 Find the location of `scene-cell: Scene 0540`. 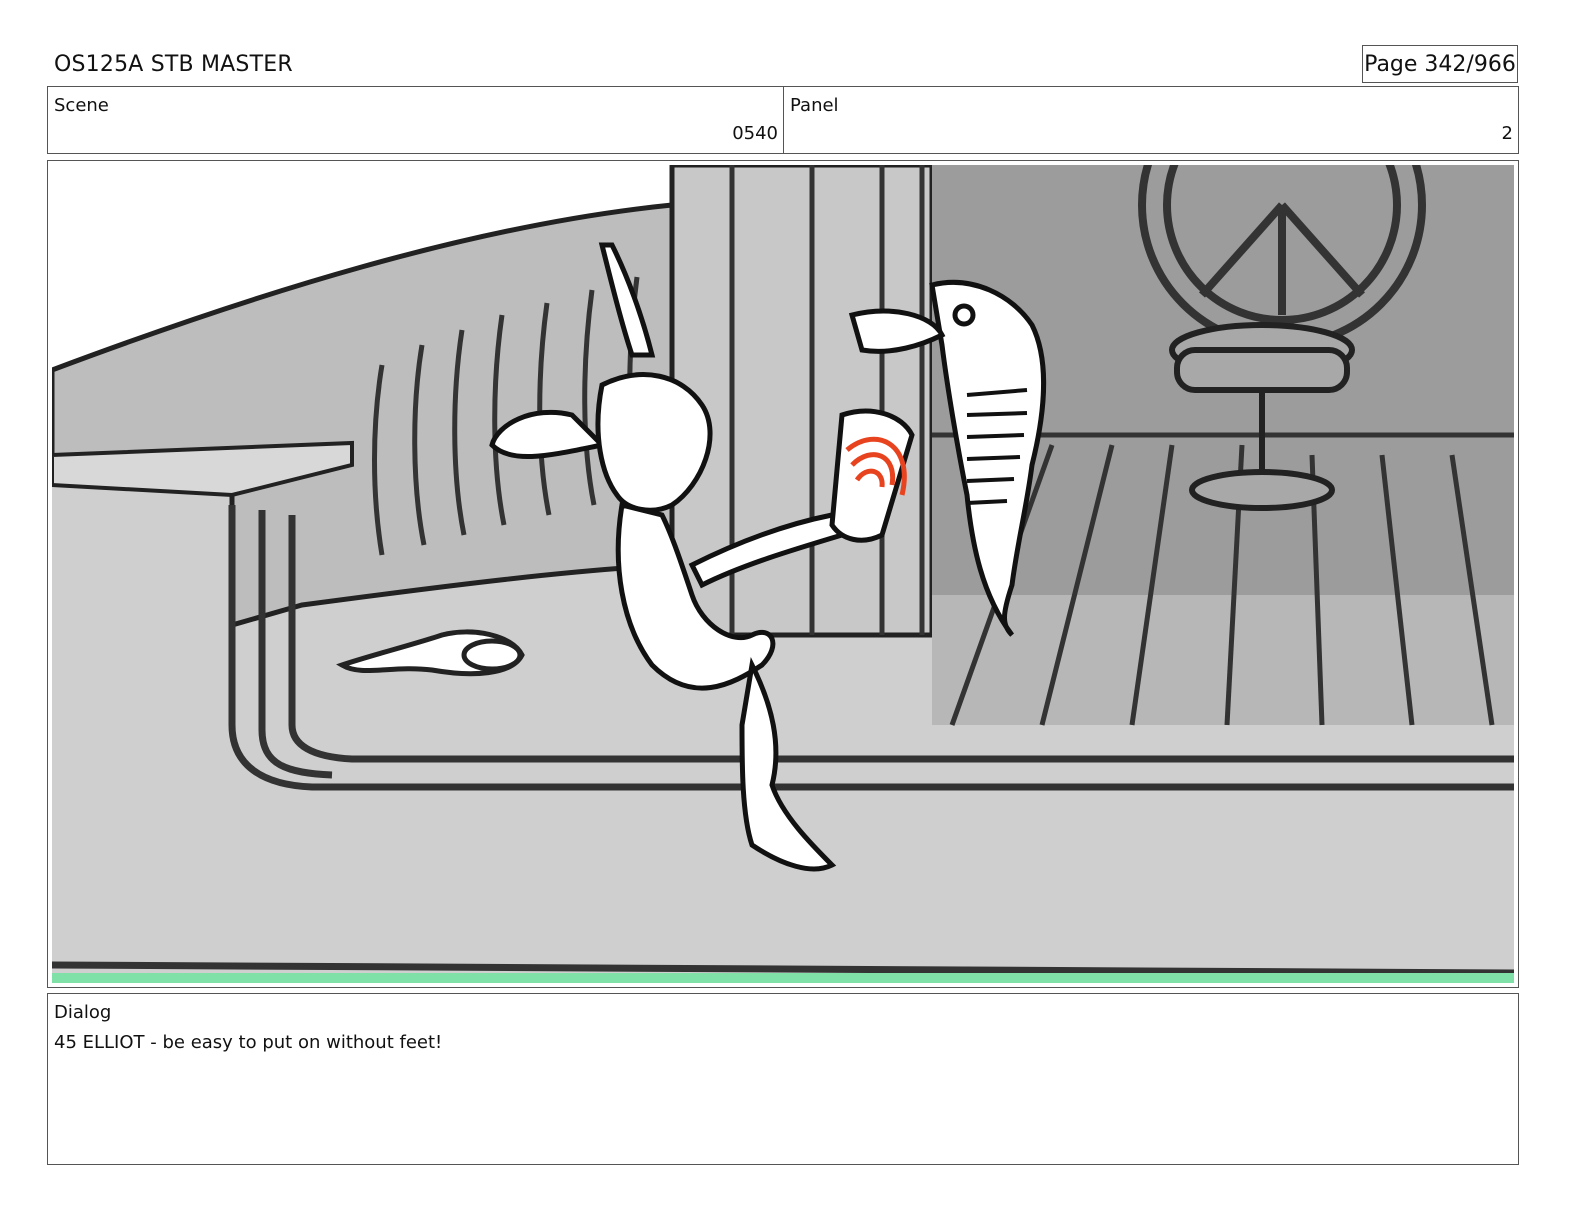

scene-cell: Scene 0540 is located at coordinates (416, 120).